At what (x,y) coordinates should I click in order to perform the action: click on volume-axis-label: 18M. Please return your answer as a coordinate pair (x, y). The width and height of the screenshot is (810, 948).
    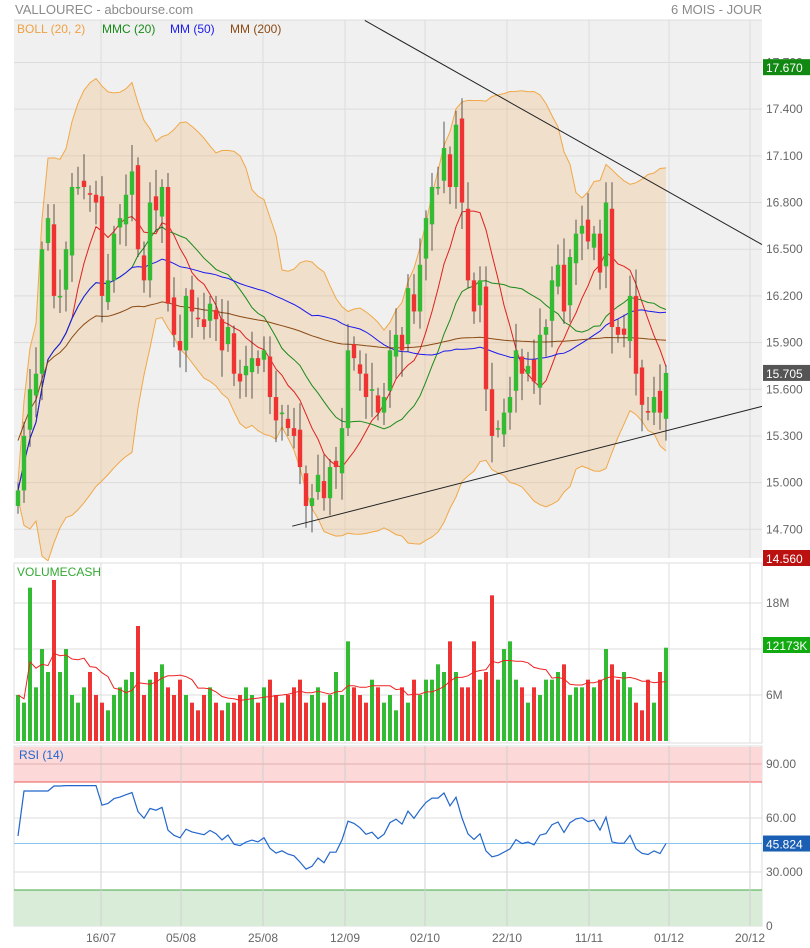
    Looking at the image, I should click on (777, 603).